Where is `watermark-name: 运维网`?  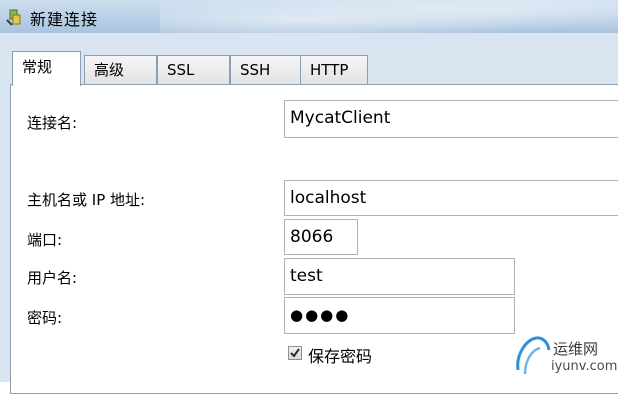 watermark-name: 运维网 is located at coordinates (576, 349).